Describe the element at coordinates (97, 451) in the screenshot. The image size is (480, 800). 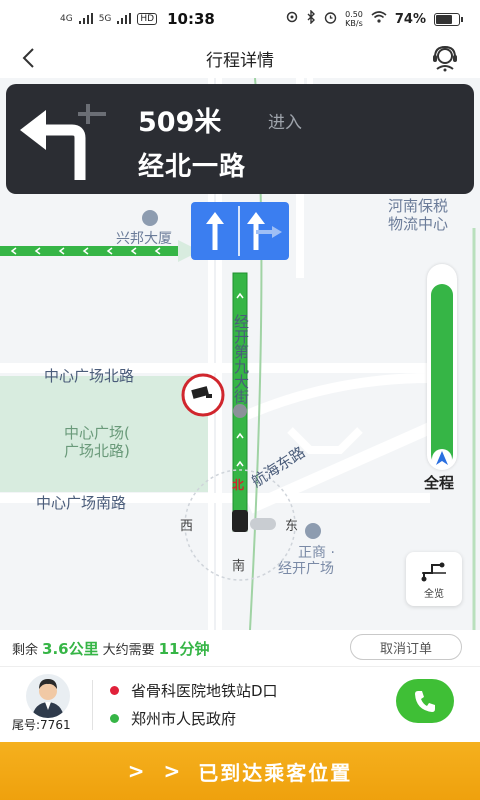
I see `map-label-park: 广场北路)` at that location.